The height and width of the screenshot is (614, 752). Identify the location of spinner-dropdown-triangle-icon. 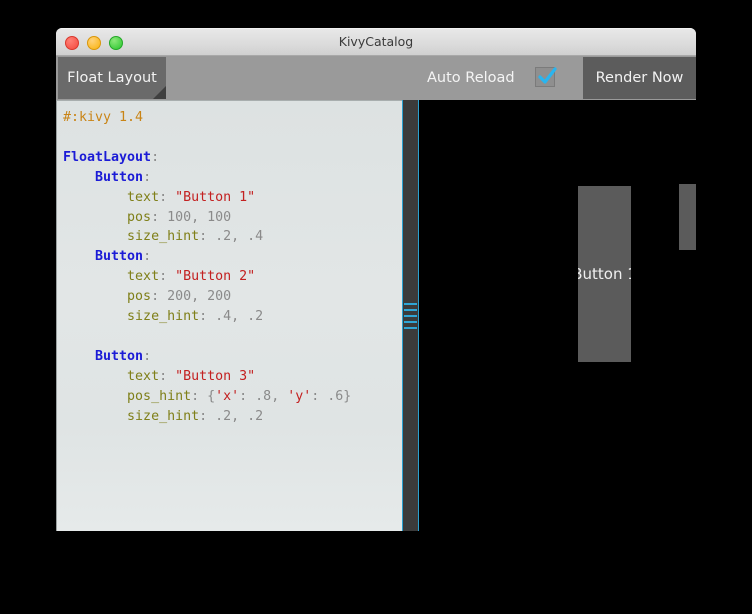
(159, 92).